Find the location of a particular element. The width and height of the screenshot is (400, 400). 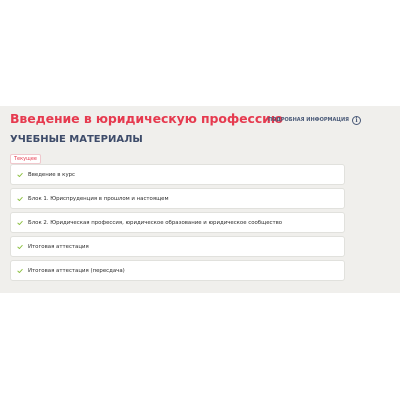

lesson-label: Итоговая аттестация (пересдача) is located at coordinates (76, 271).